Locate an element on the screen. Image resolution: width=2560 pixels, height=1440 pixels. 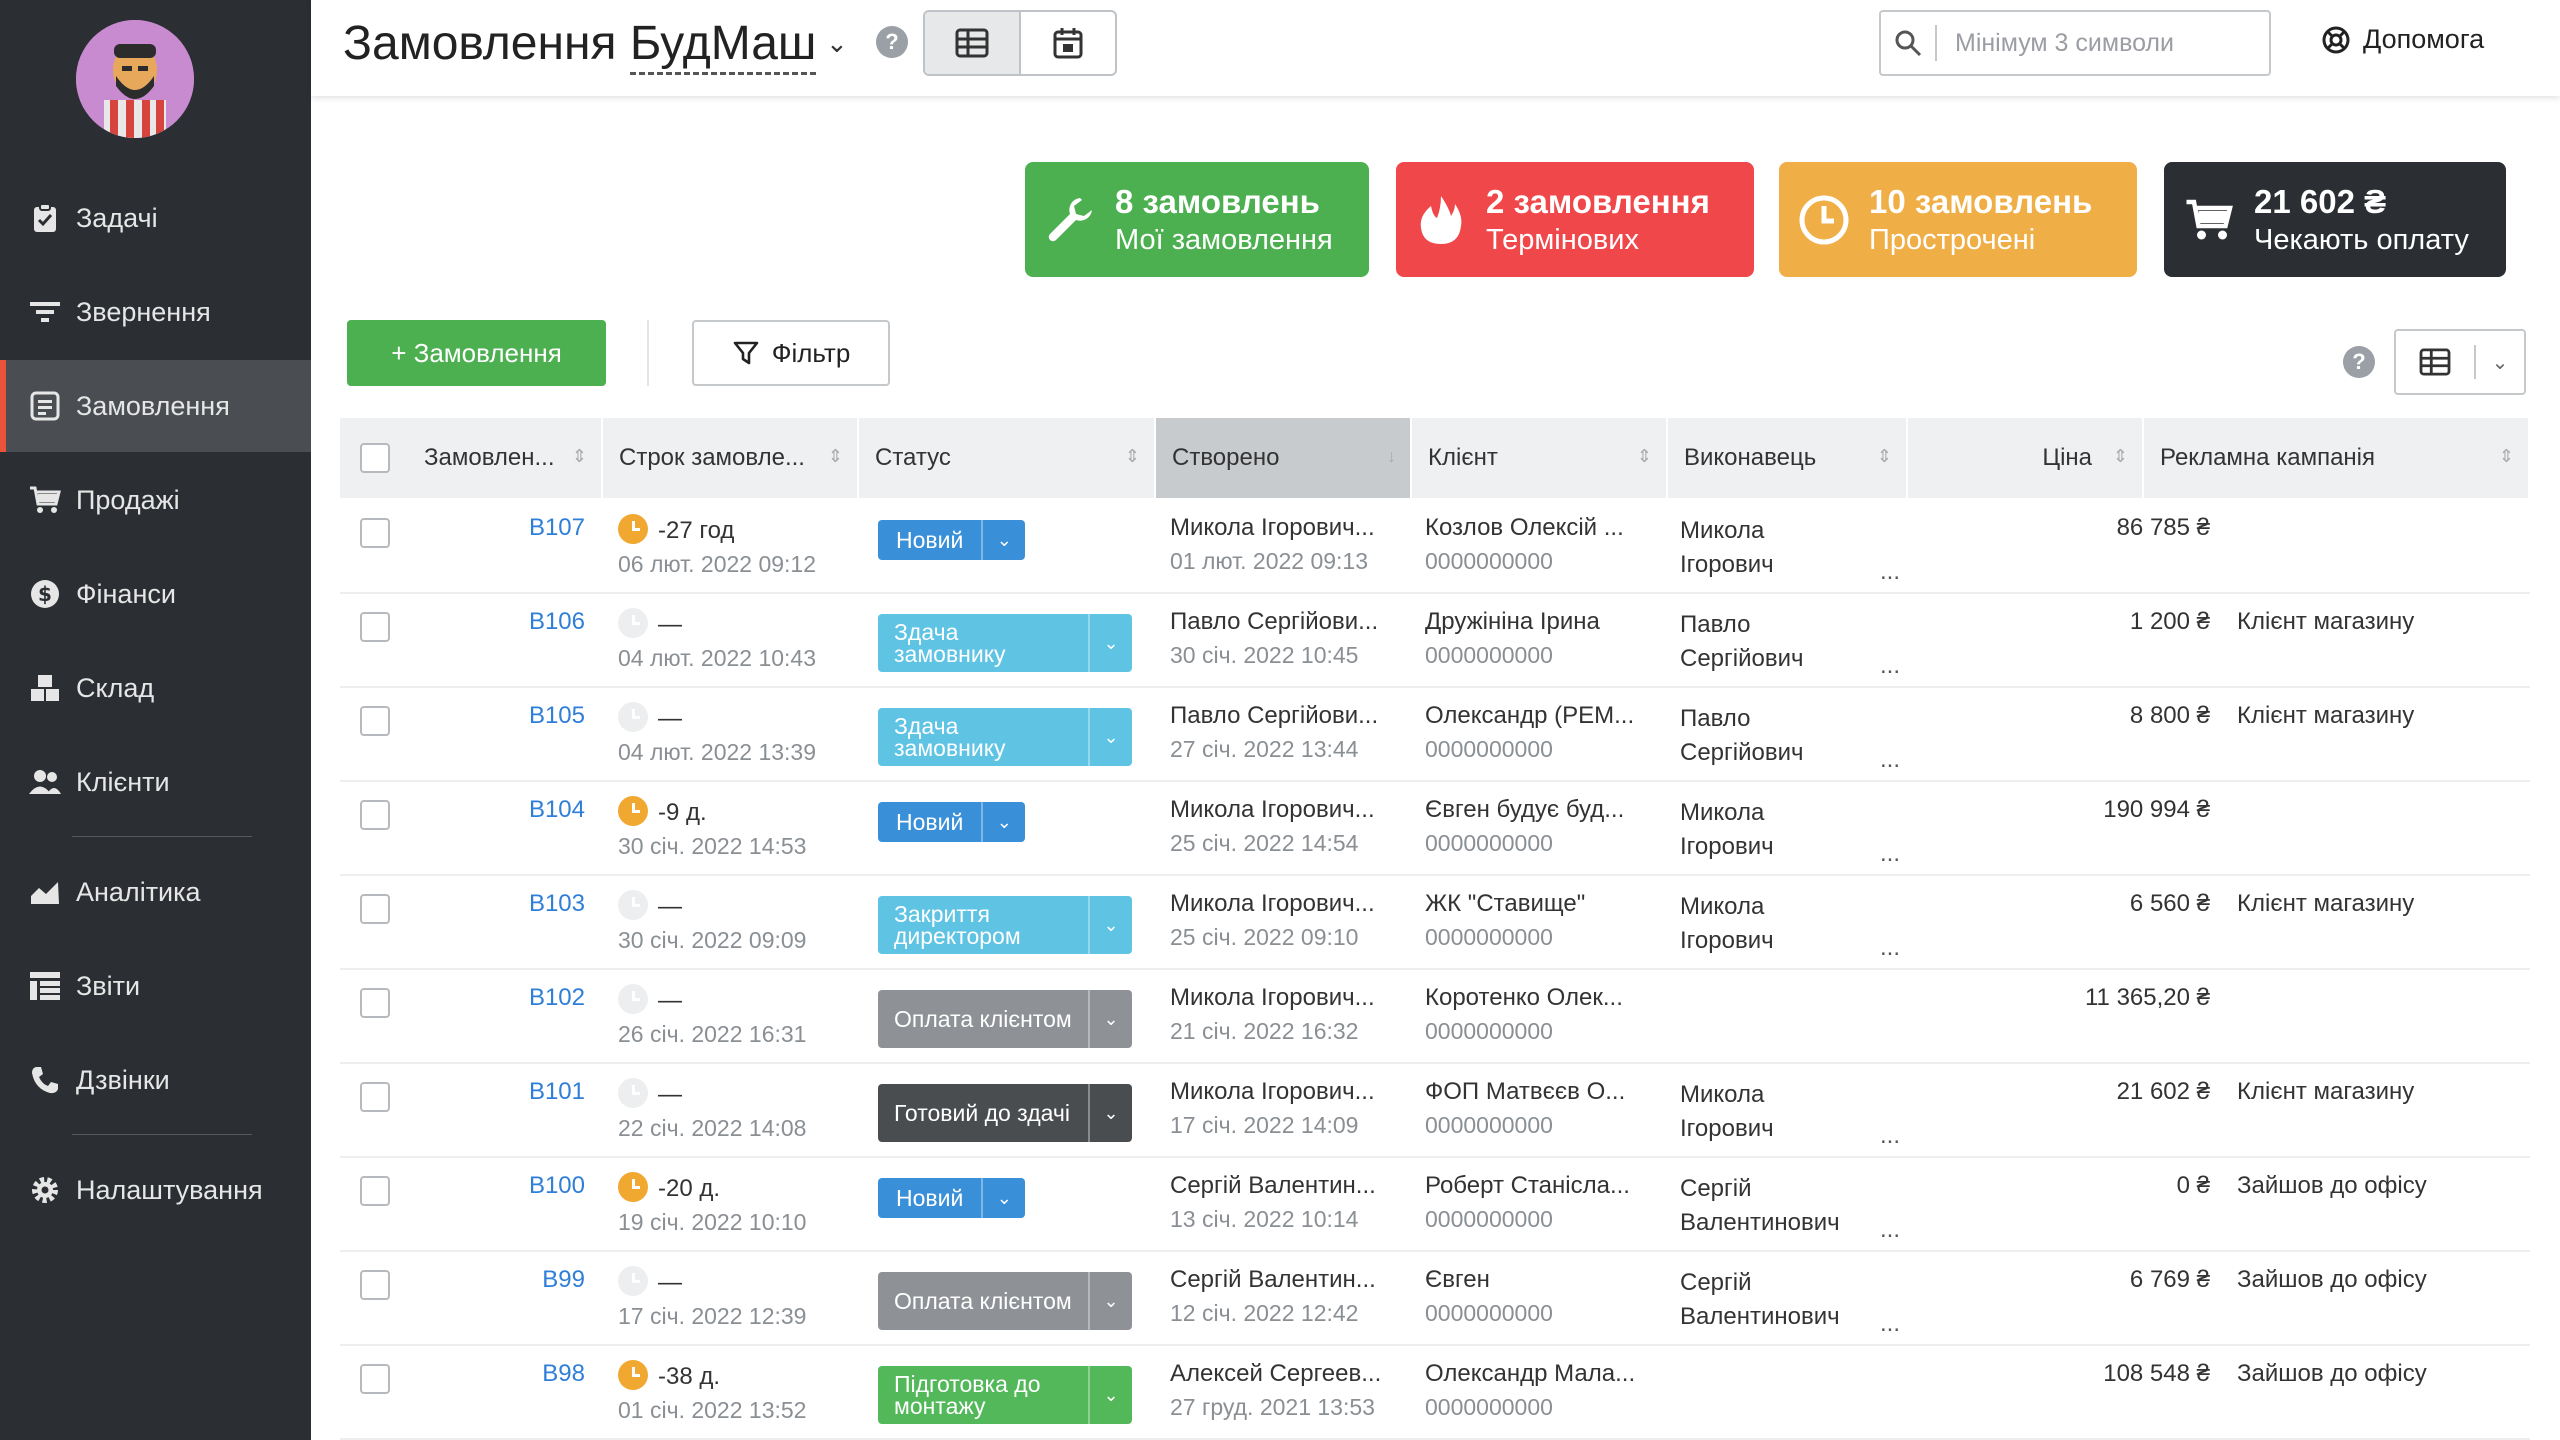
created-cell: Сергій Валентин... 13 січ. 2022 10:14 is located at coordinates (1290, 1202).